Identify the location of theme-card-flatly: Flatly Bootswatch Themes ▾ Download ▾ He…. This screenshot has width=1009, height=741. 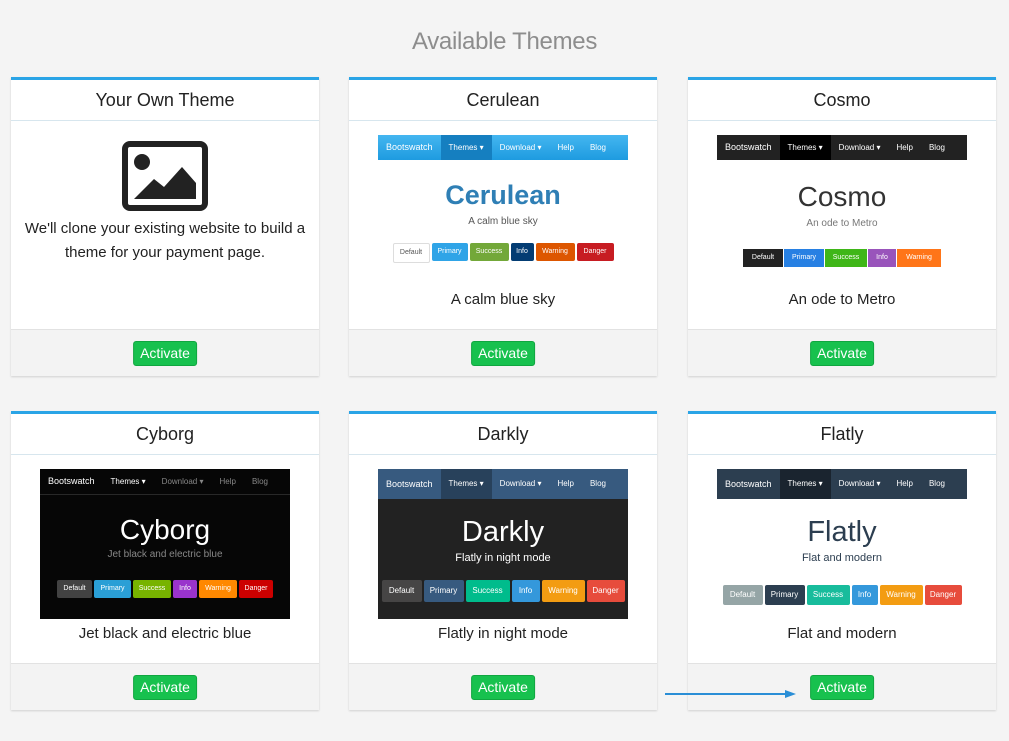
(842, 560).